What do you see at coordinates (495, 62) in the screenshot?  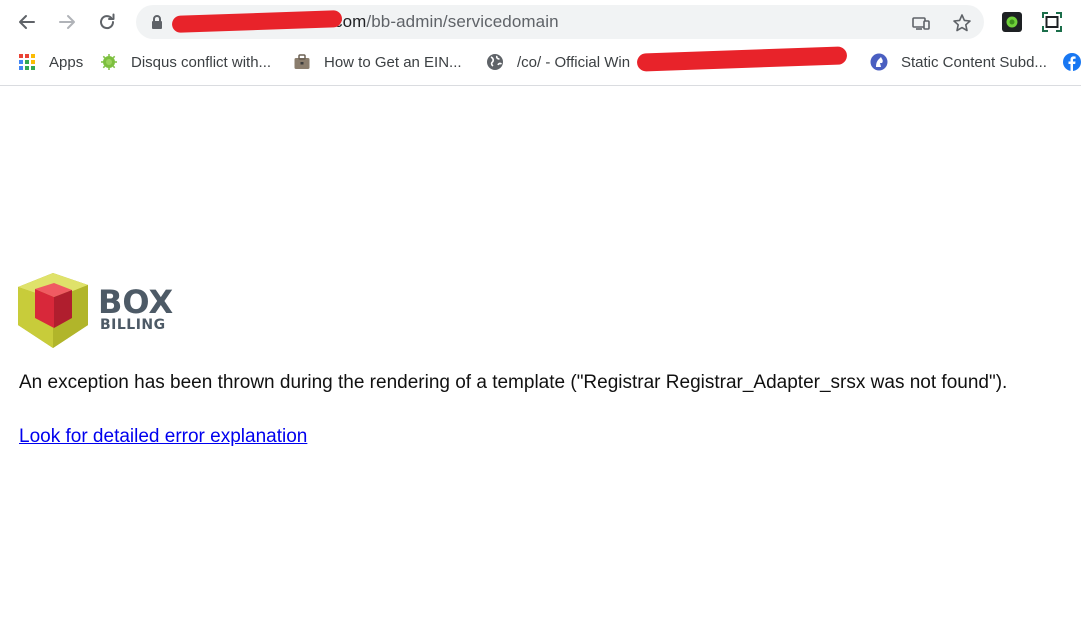 I see `globe-icon` at bounding box center [495, 62].